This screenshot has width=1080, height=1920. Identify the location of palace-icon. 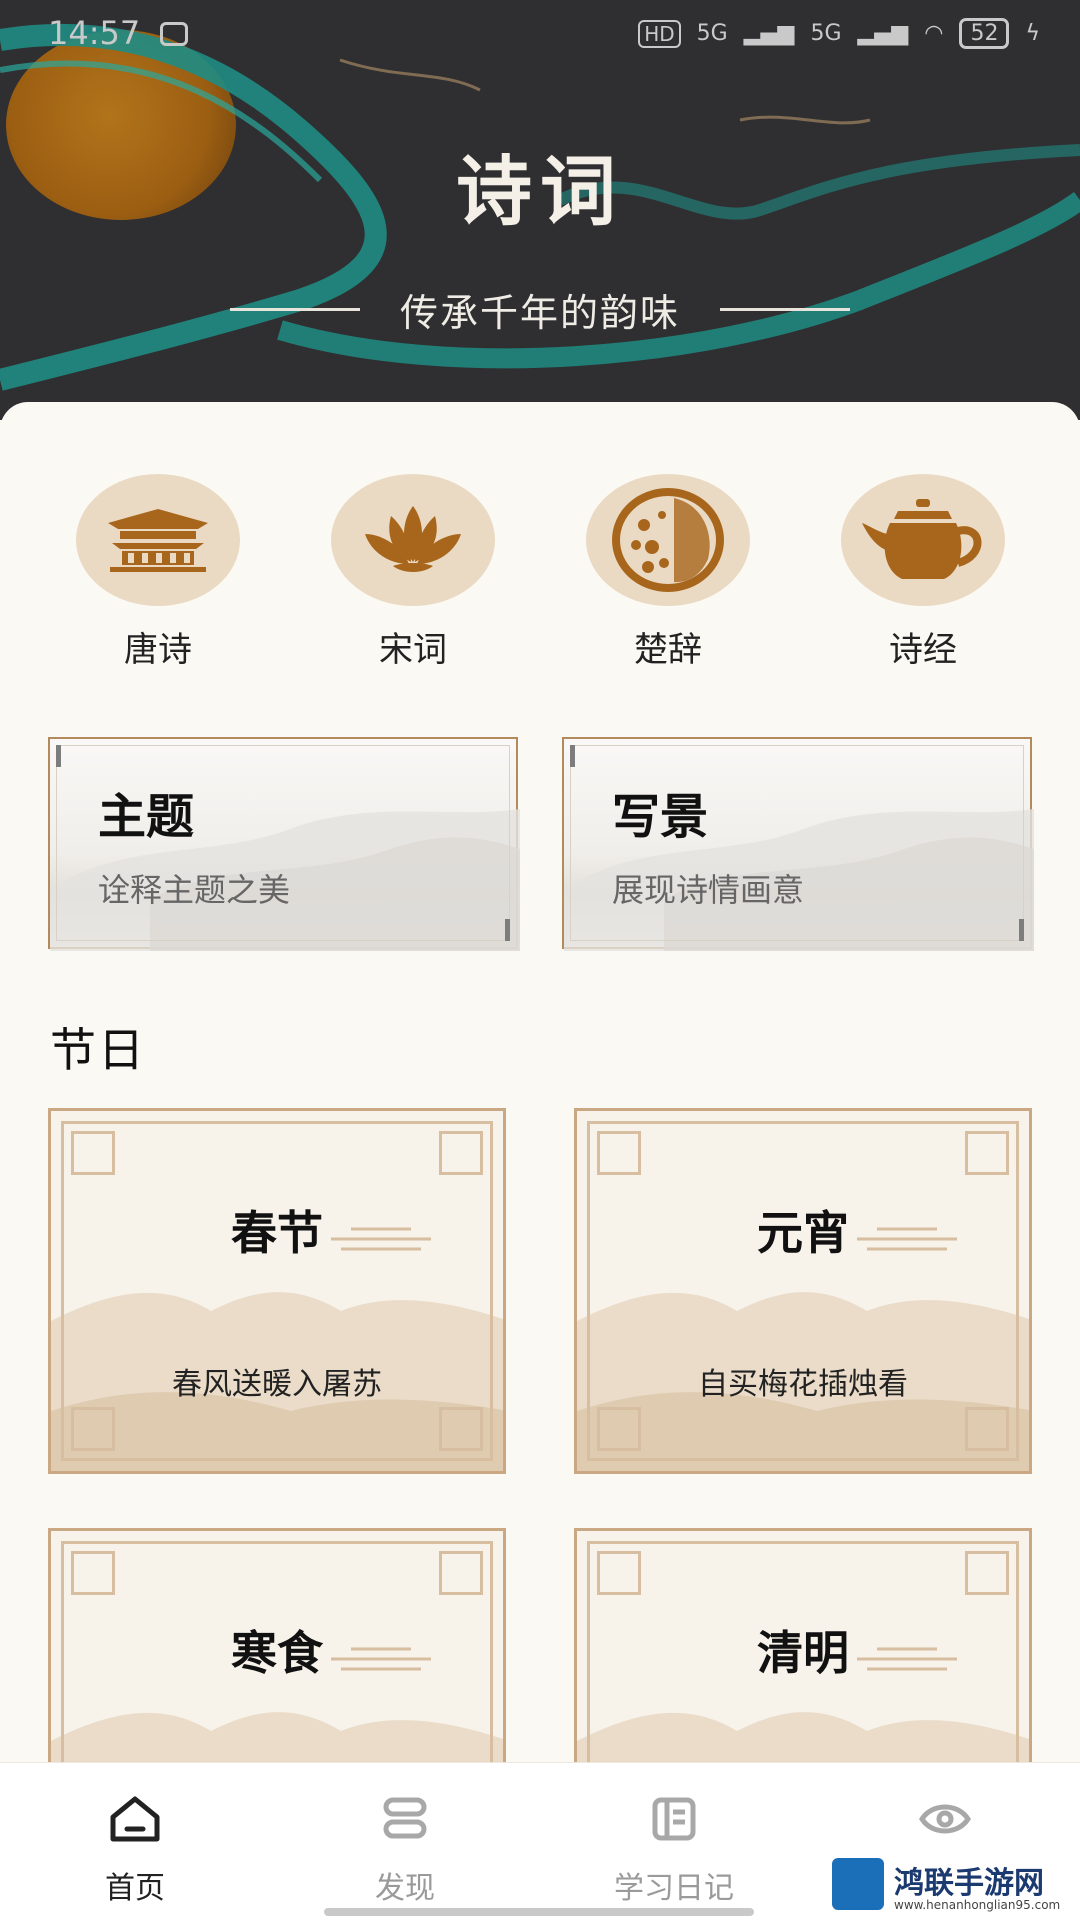
(158, 540).